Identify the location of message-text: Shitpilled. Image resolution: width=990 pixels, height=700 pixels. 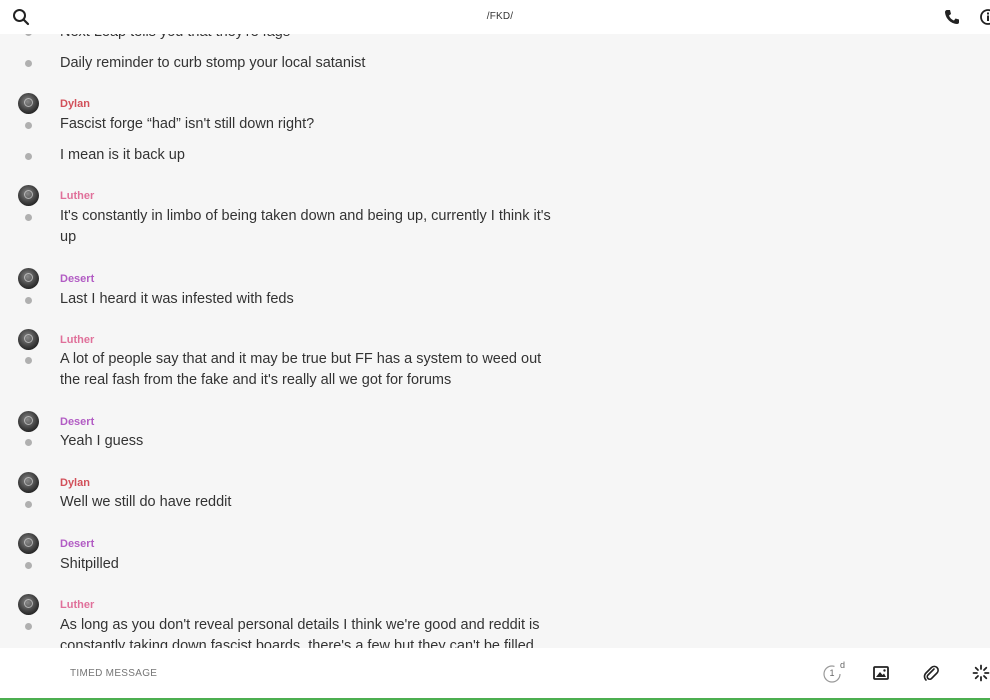
(89, 564).